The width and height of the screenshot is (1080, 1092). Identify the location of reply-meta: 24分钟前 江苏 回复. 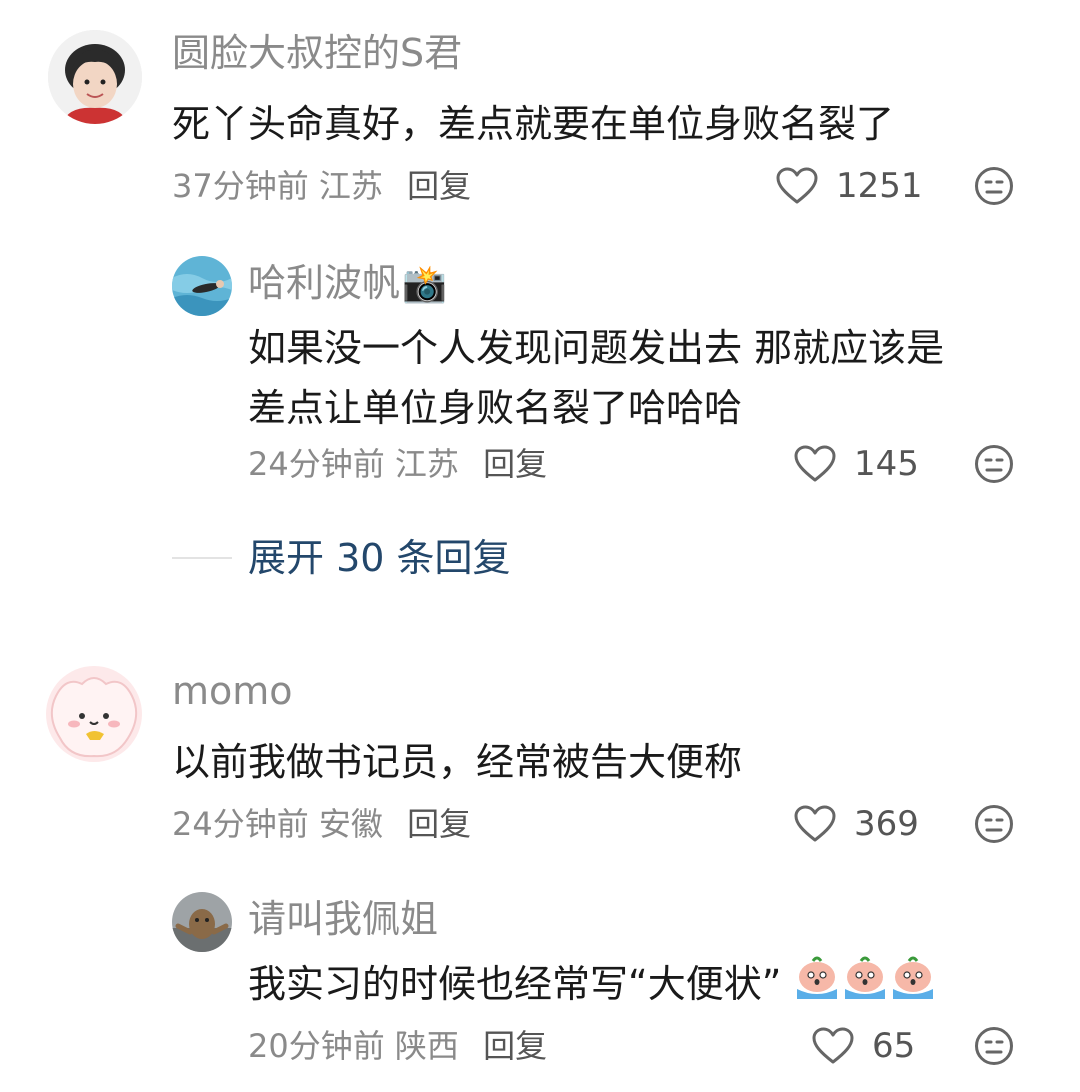
(397, 464).